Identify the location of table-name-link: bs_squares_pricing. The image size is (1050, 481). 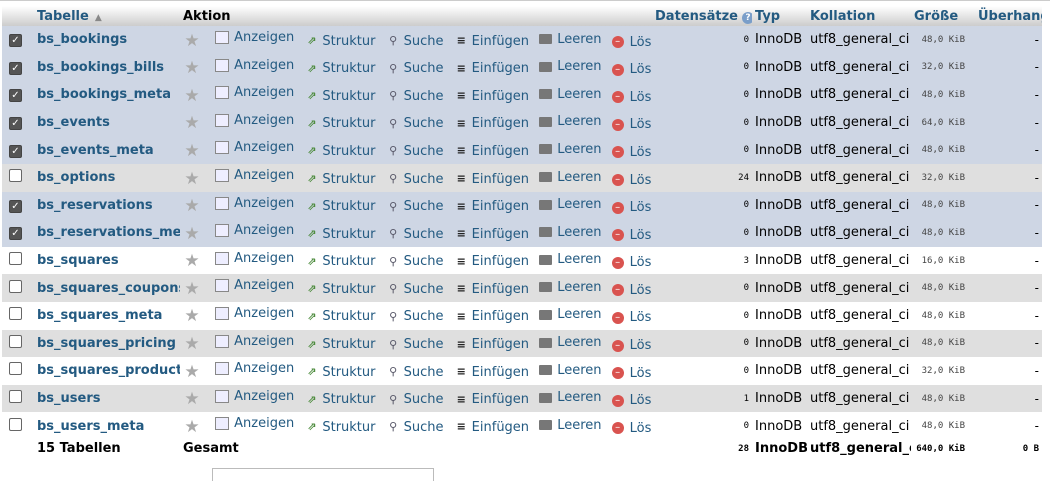
(106, 343).